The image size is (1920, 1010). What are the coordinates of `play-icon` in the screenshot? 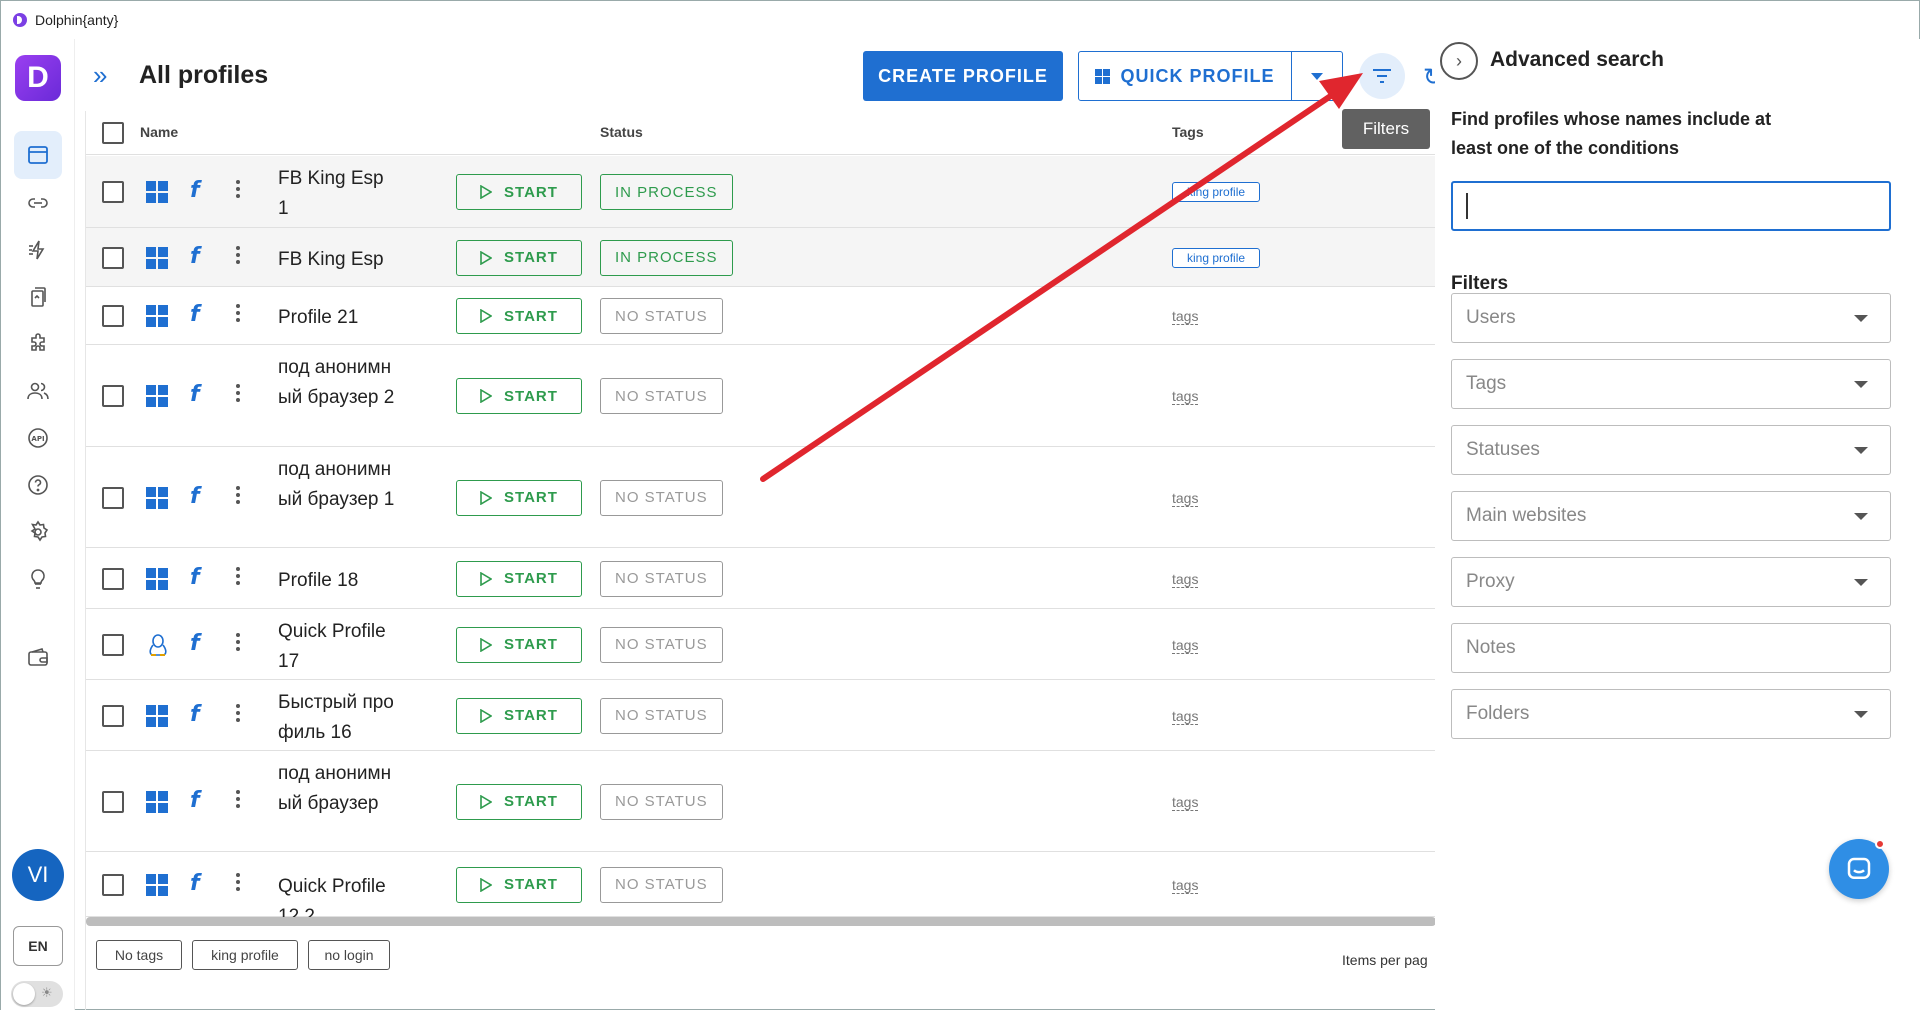 It's located at (486, 257).